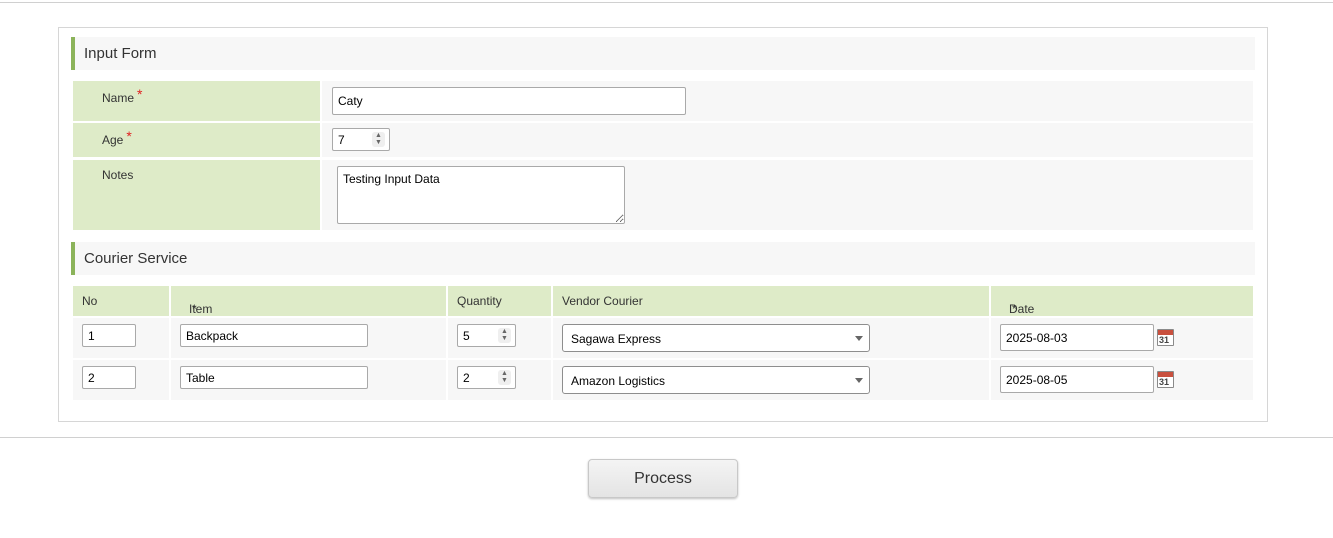 This screenshot has width=1333, height=538. Describe the element at coordinates (663, 478) in the screenshot. I see `process-button: Process` at that location.